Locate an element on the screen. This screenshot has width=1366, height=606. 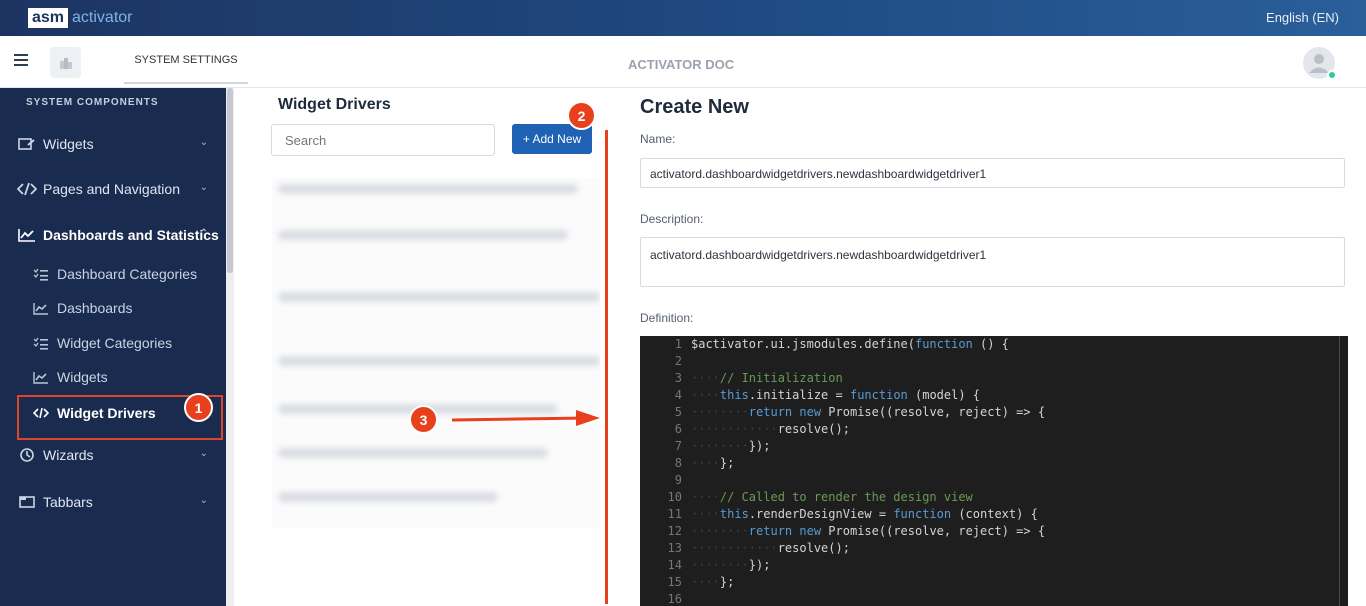
annotation-badge-3: 3 is located at coordinates (423, 419).